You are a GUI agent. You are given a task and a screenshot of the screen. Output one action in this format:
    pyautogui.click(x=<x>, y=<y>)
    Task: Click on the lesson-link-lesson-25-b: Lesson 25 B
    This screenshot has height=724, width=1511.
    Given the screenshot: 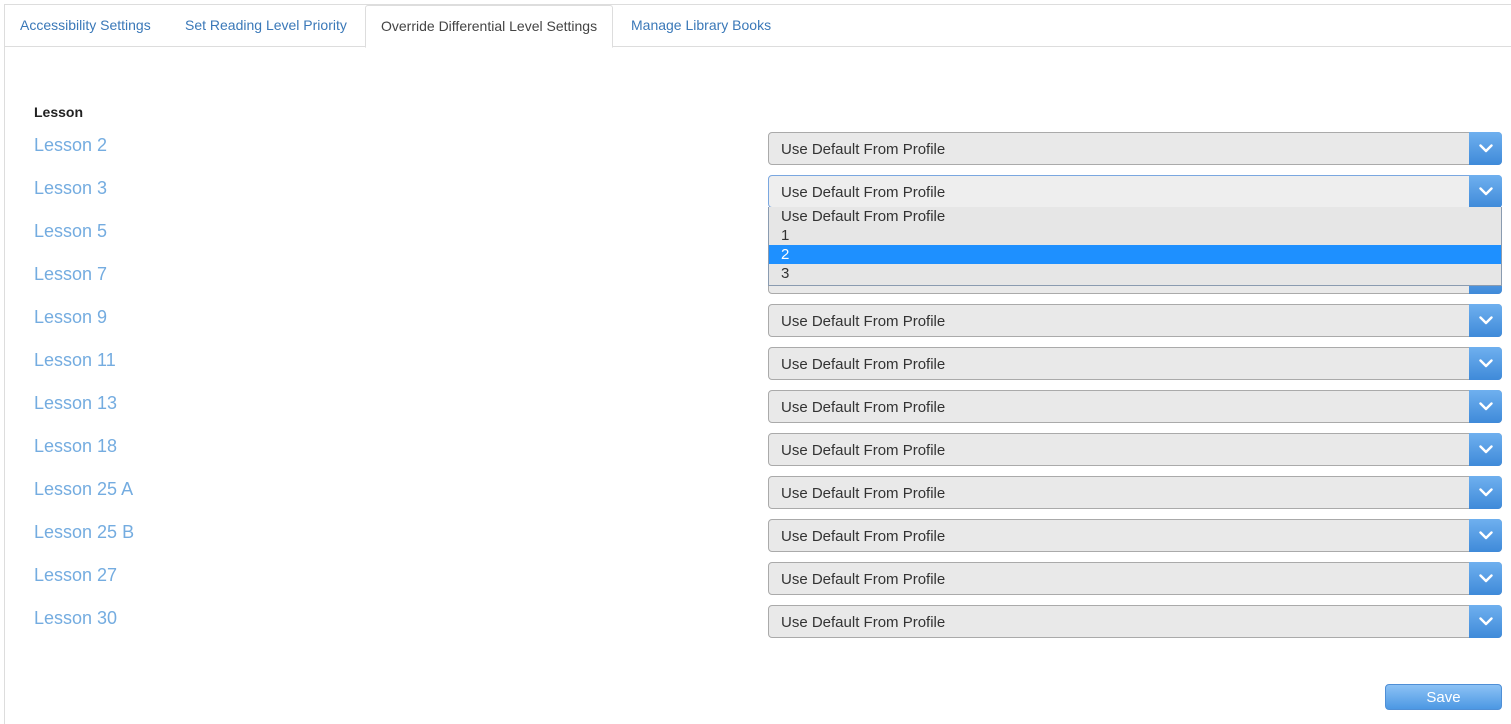 What is the action you would take?
    pyautogui.click(x=84, y=532)
    